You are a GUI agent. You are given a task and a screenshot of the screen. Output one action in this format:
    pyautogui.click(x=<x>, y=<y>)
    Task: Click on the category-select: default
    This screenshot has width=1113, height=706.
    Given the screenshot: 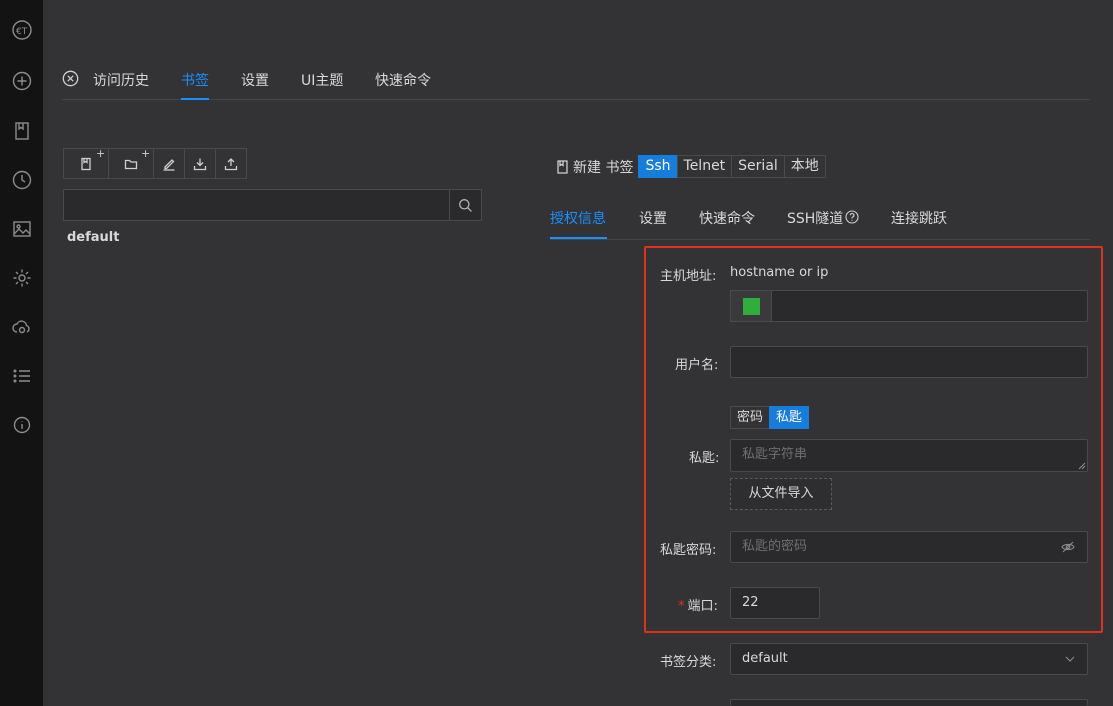 What is the action you would take?
    pyautogui.click(x=909, y=659)
    